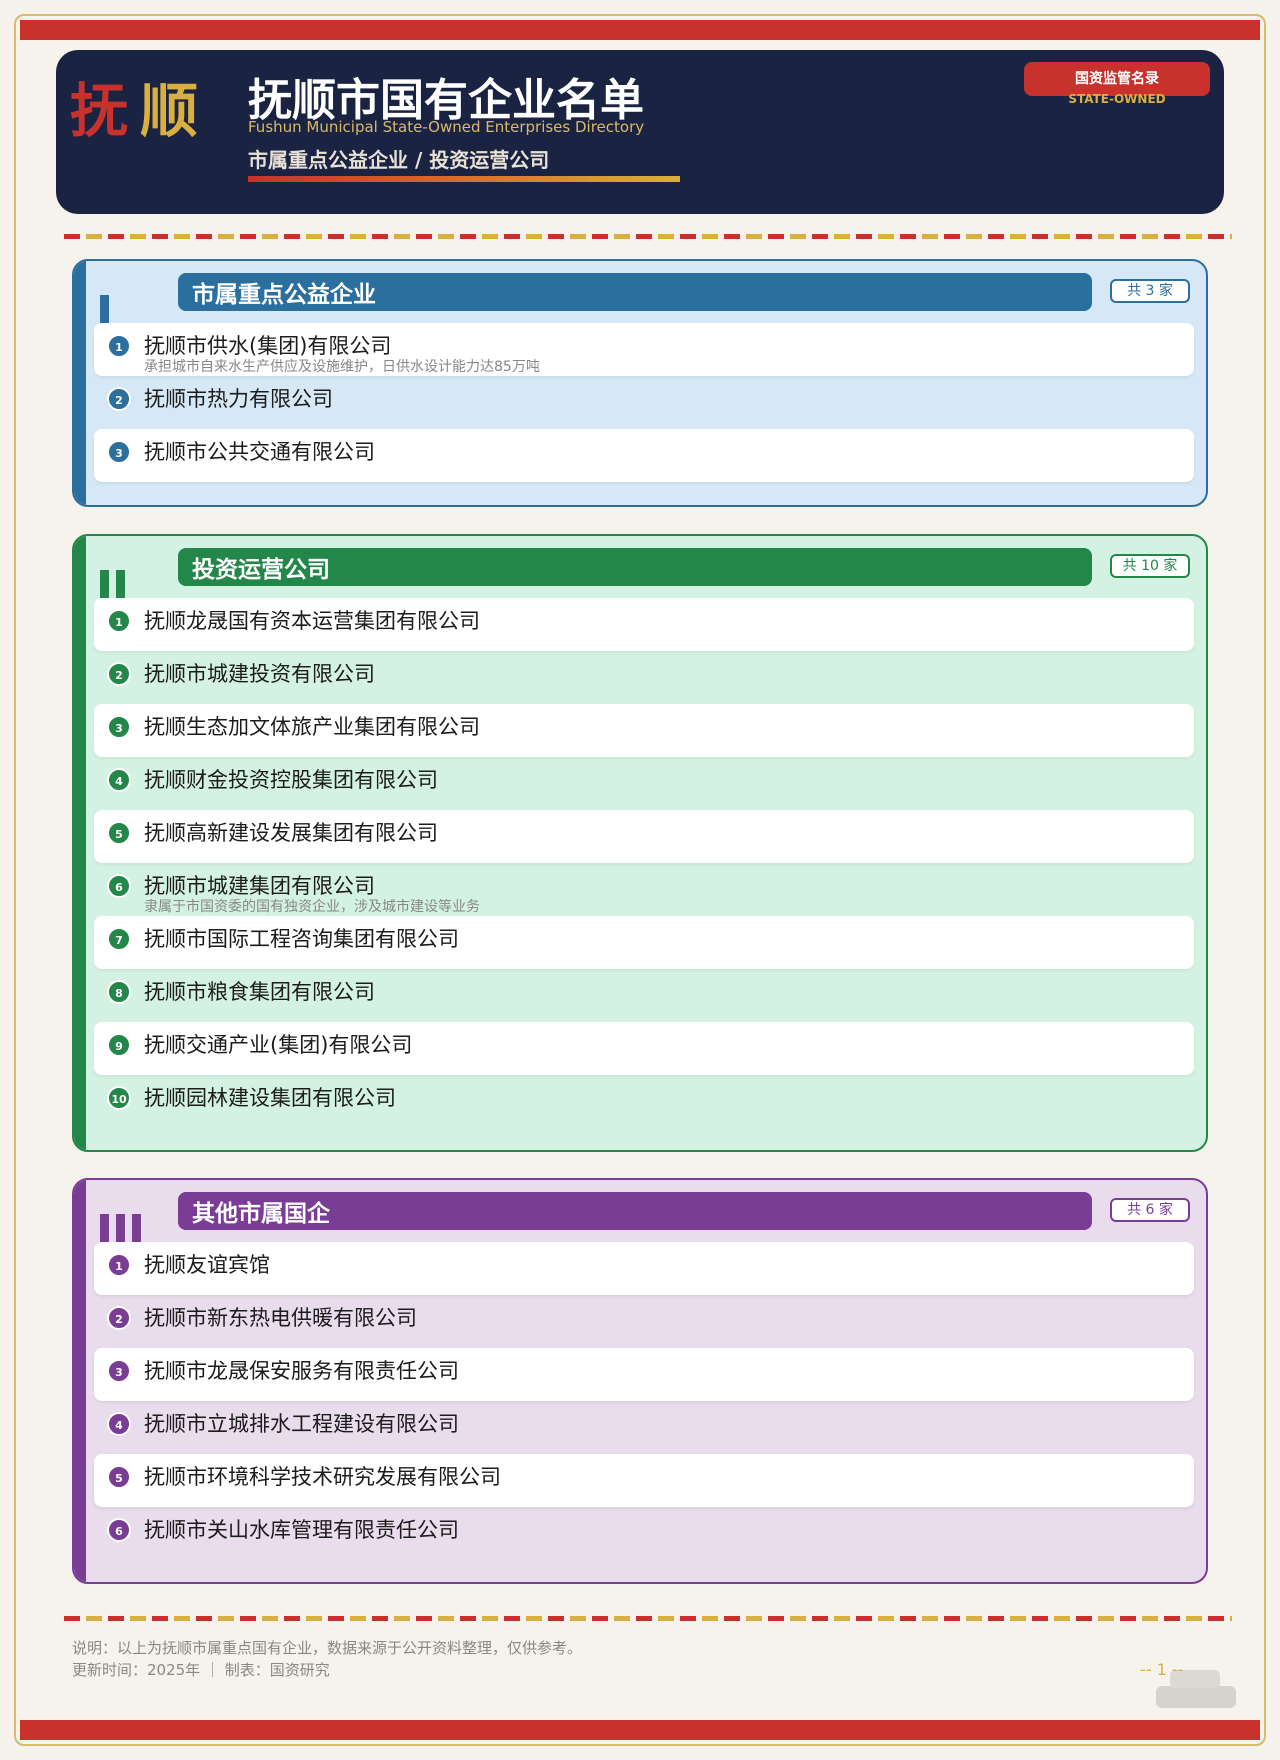  What do you see at coordinates (291, 780) in the screenshot?
I see `company-name: 抚顺财金投资控股集团有限公司` at bounding box center [291, 780].